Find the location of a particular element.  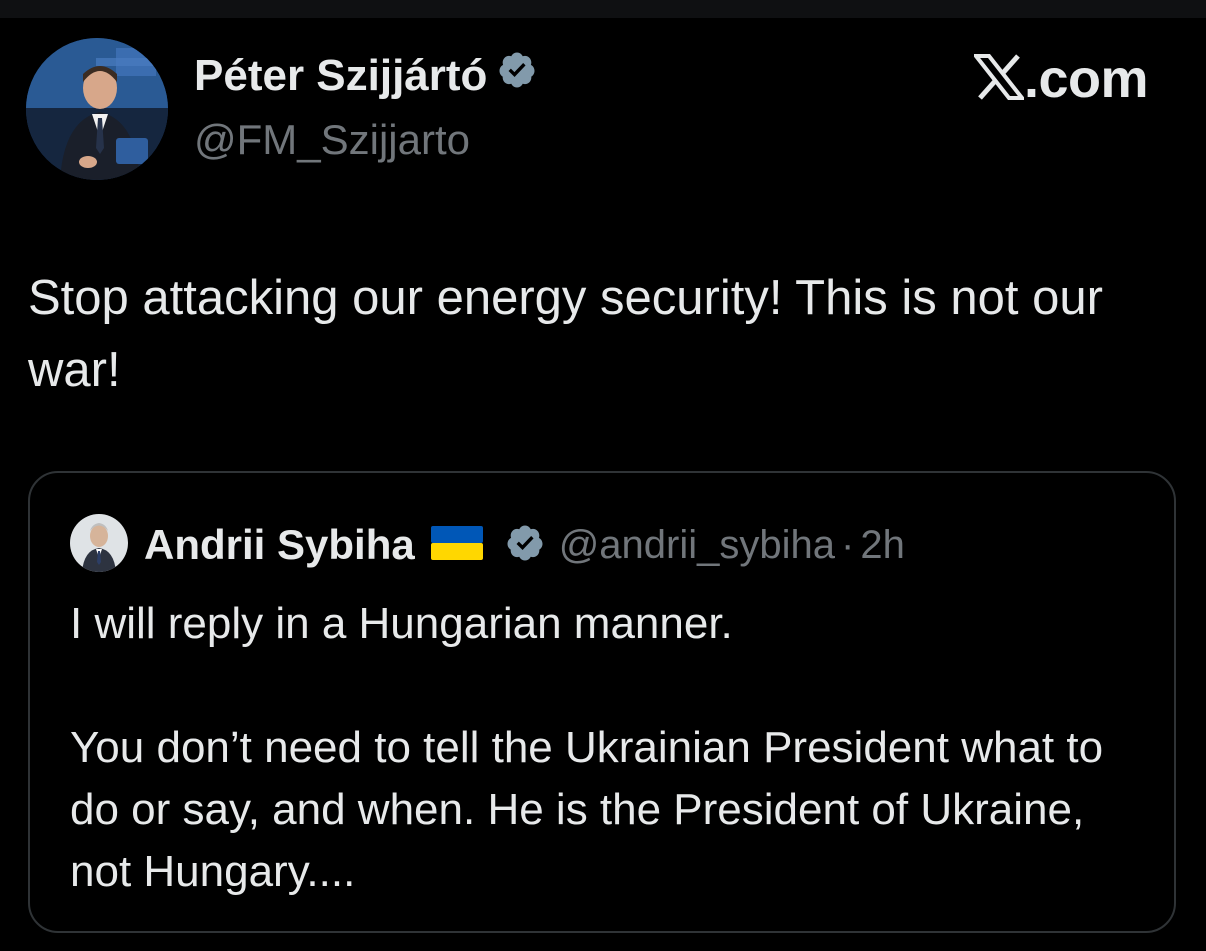

quoted-author-handle: @andrii_sybiha is located at coordinates (697, 545).